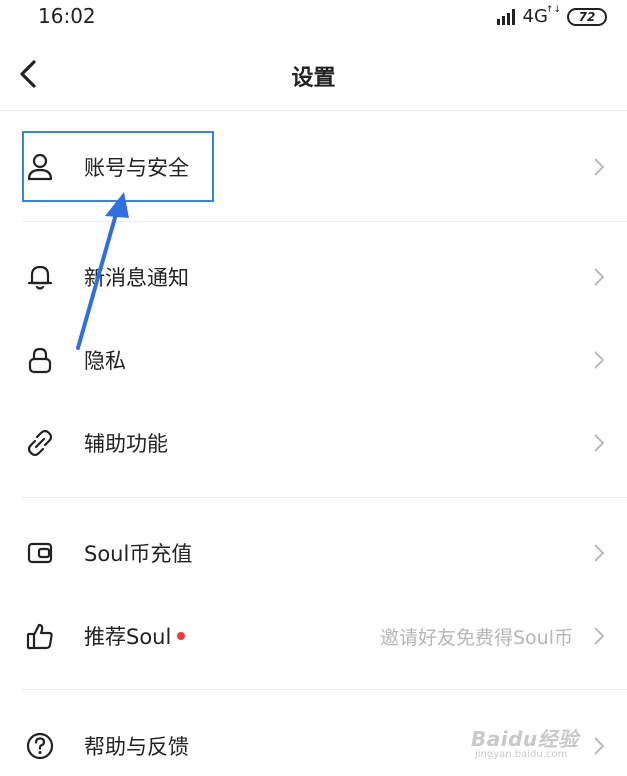 The width and height of the screenshot is (627, 776). I want to click on watermark-logo: Baidu经验, so click(525, 739).